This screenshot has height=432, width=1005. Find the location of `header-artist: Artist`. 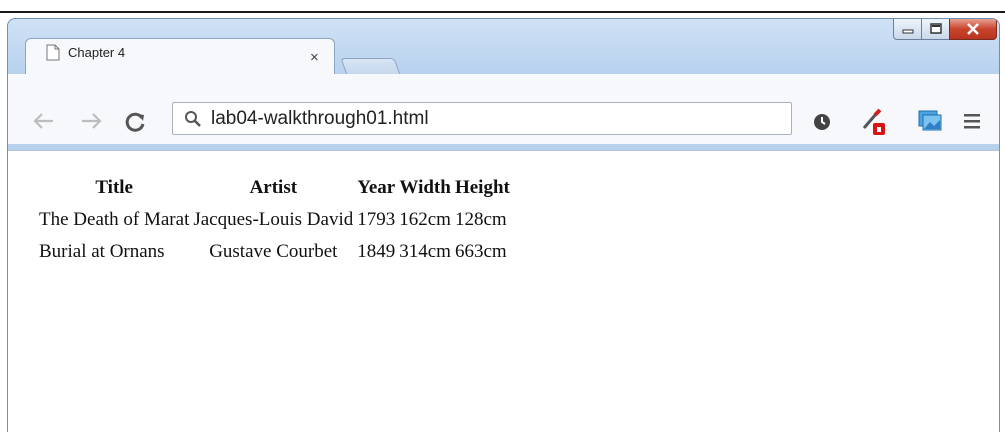

header-artist: Artist is located at coordinates (273, 187).